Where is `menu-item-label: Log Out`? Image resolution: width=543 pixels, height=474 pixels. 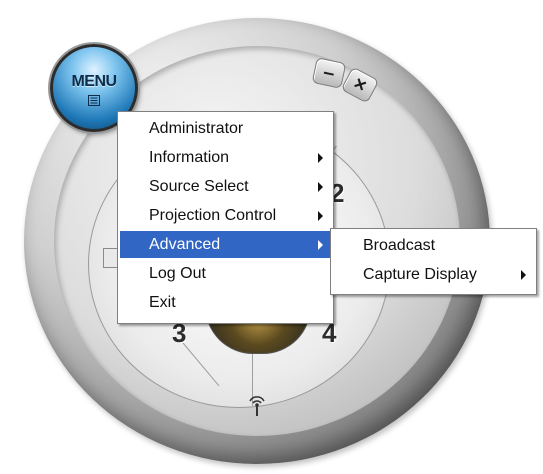
menu-item-label: Log Out is located at coordinates (177, 273).